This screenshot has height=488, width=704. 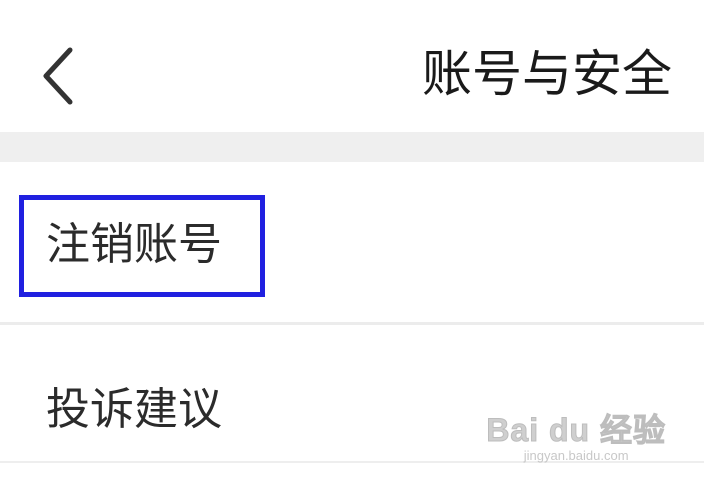 I want to click on chevron-left-icon, so click(x=60, y=75).